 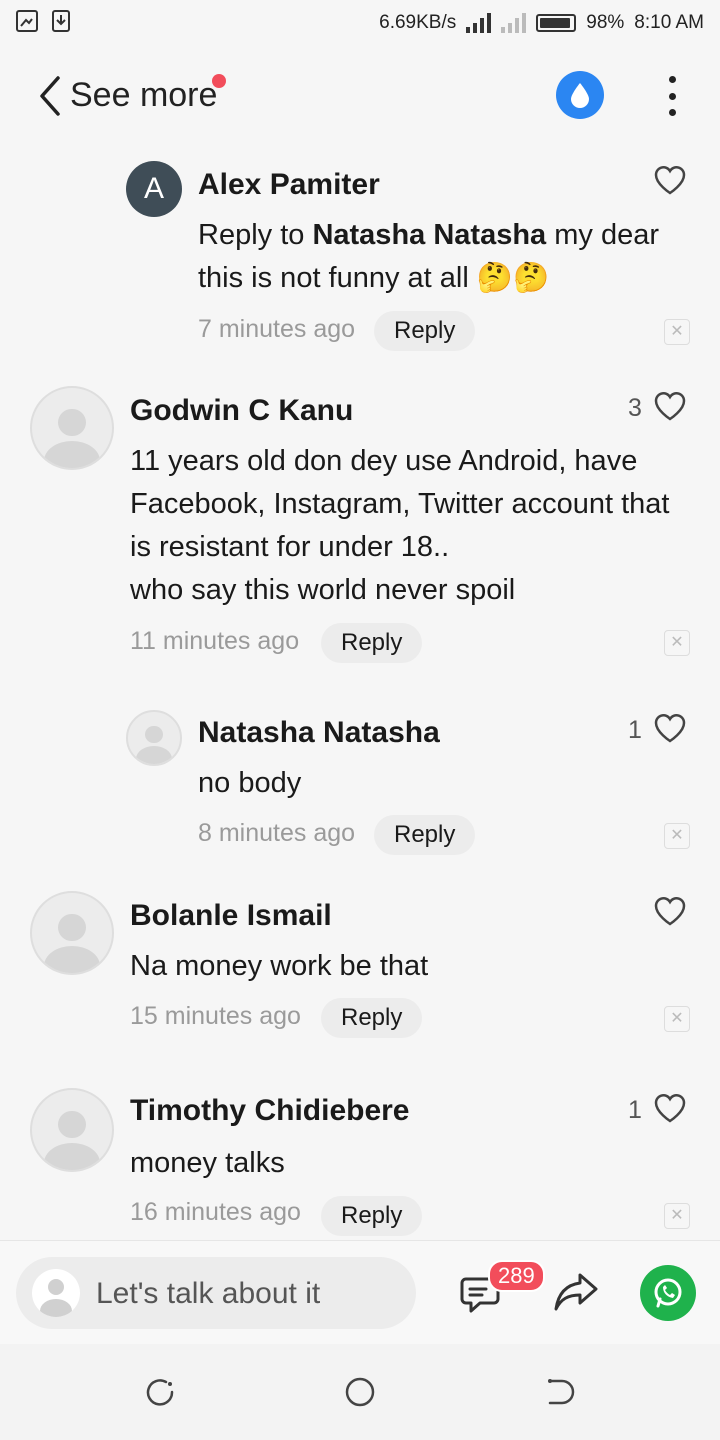 I want to click on whatsapp-button, so click(x=668, y=1293).